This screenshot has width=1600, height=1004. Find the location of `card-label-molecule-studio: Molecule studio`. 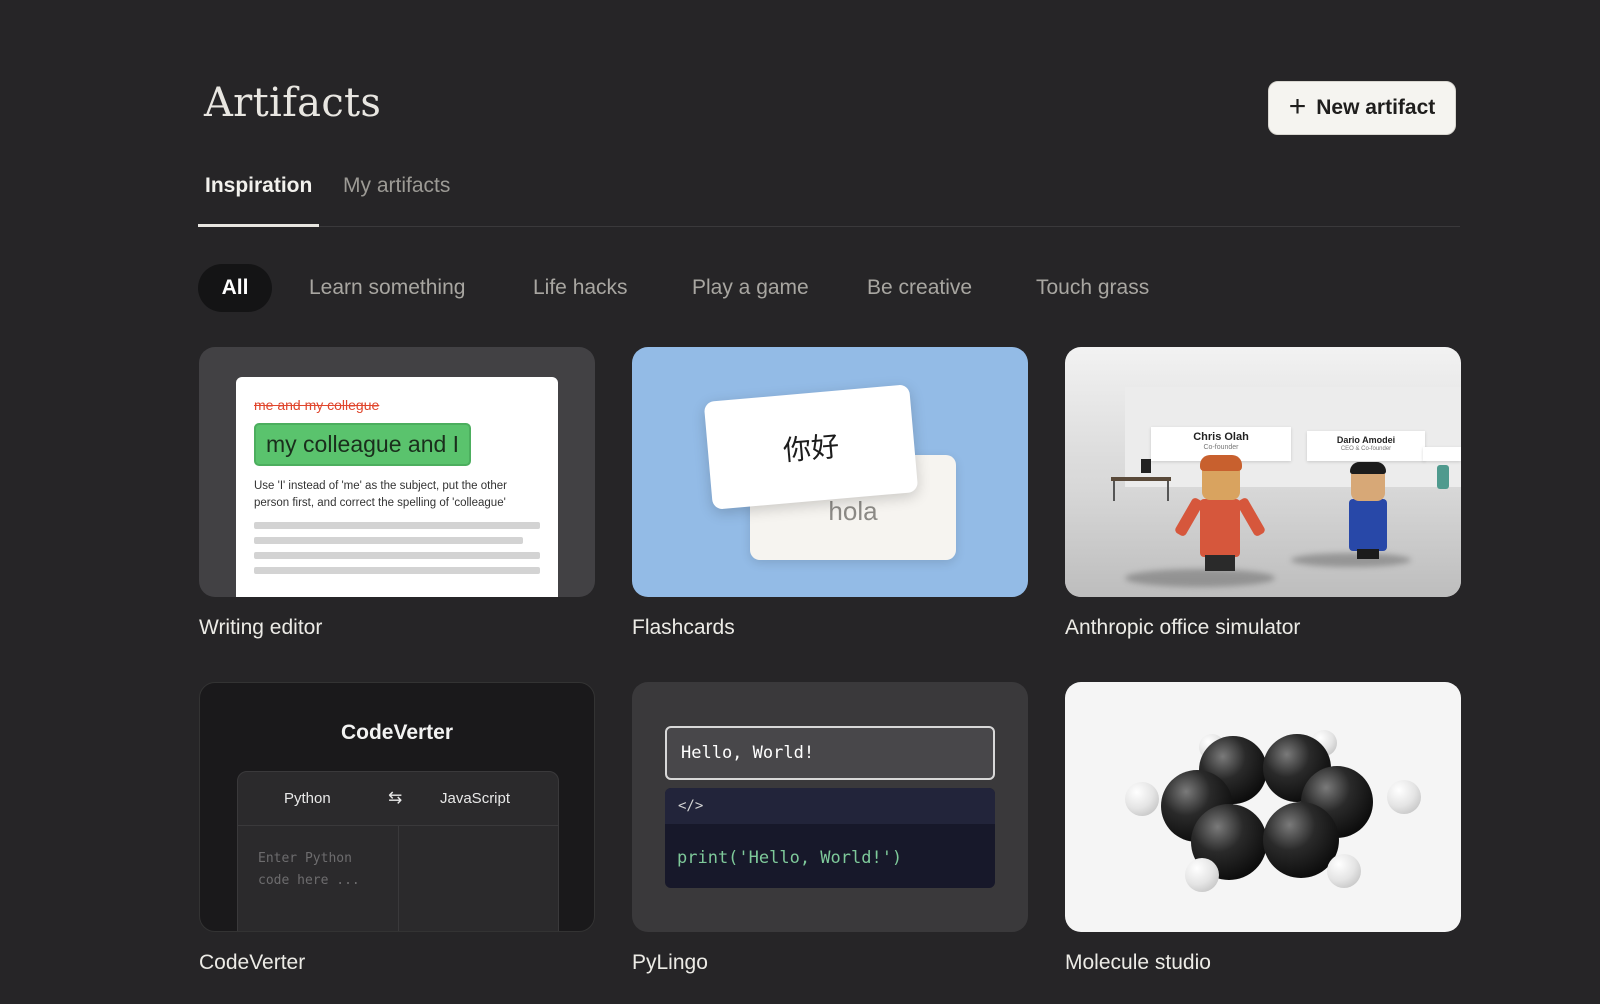

card-label-molecule-studio: Molecule studio is located at coordinates (1138, 963).